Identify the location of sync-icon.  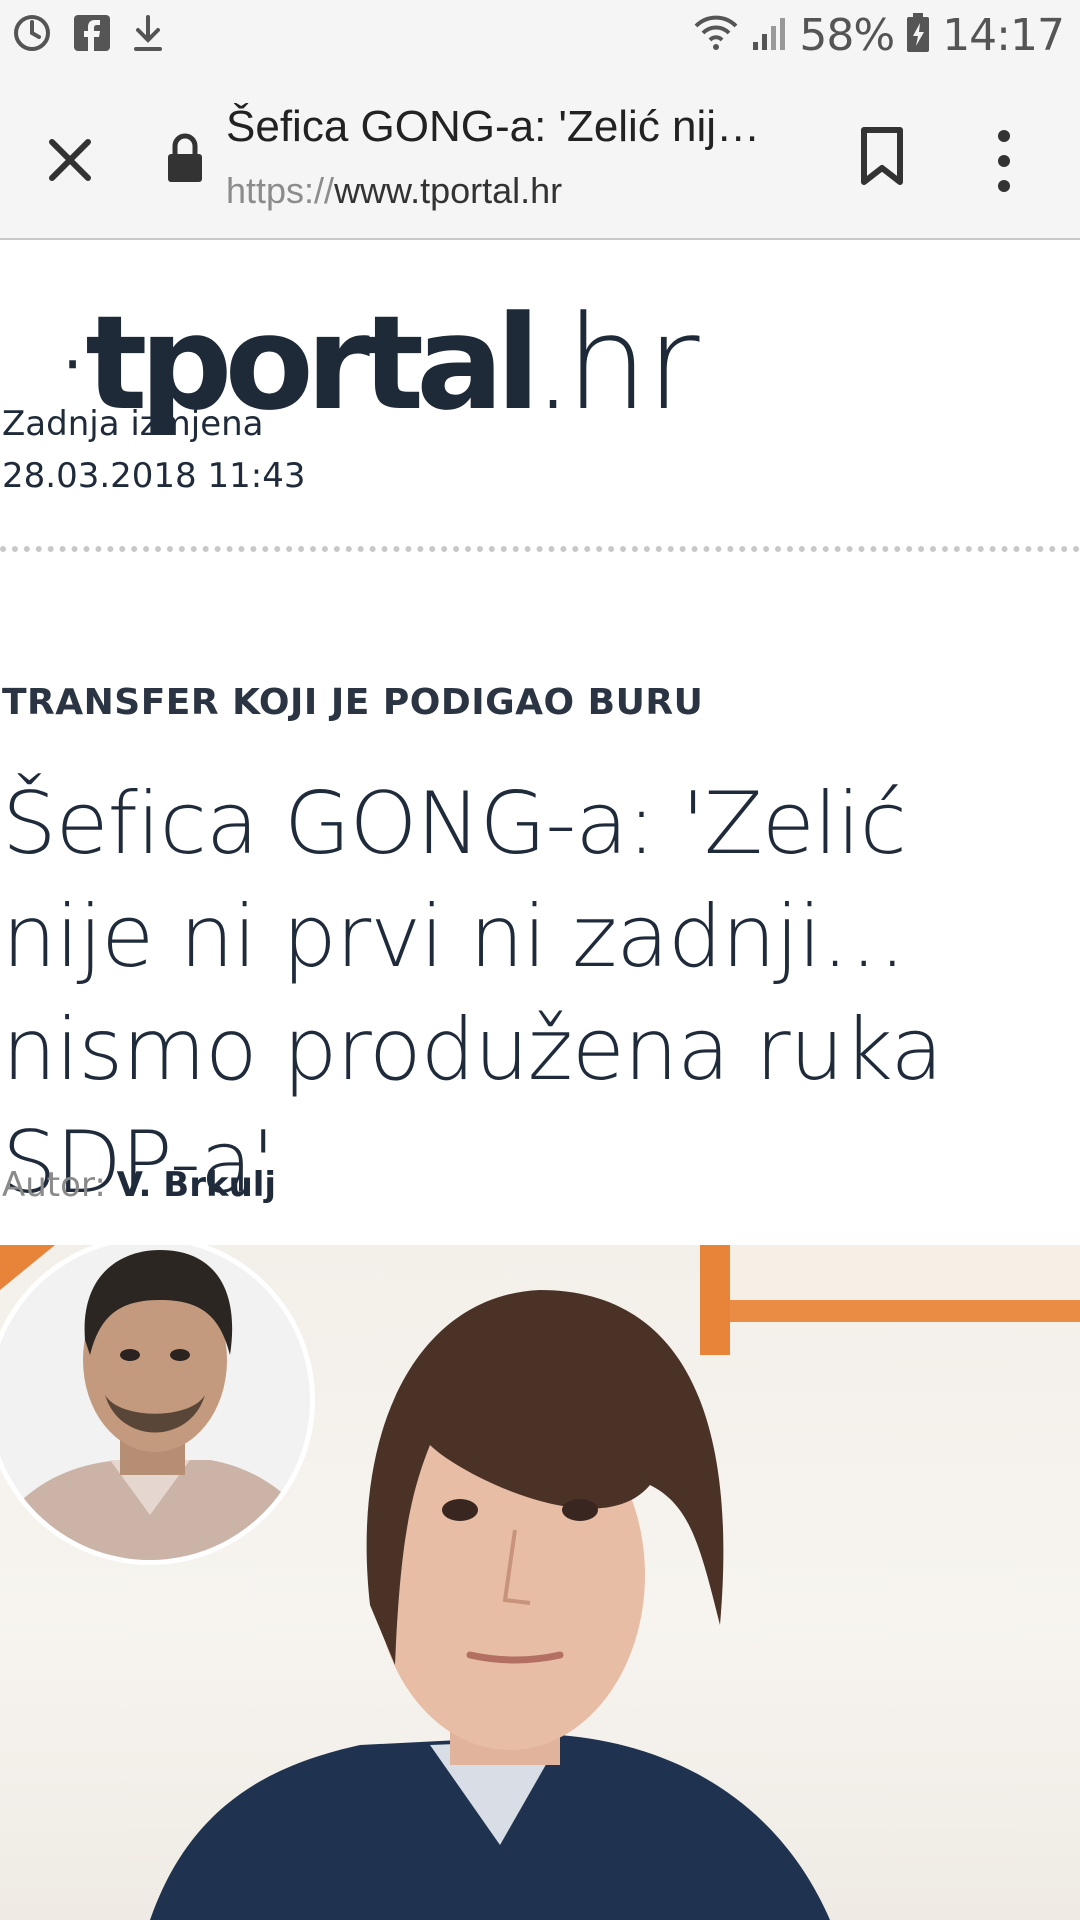
(32, 35).